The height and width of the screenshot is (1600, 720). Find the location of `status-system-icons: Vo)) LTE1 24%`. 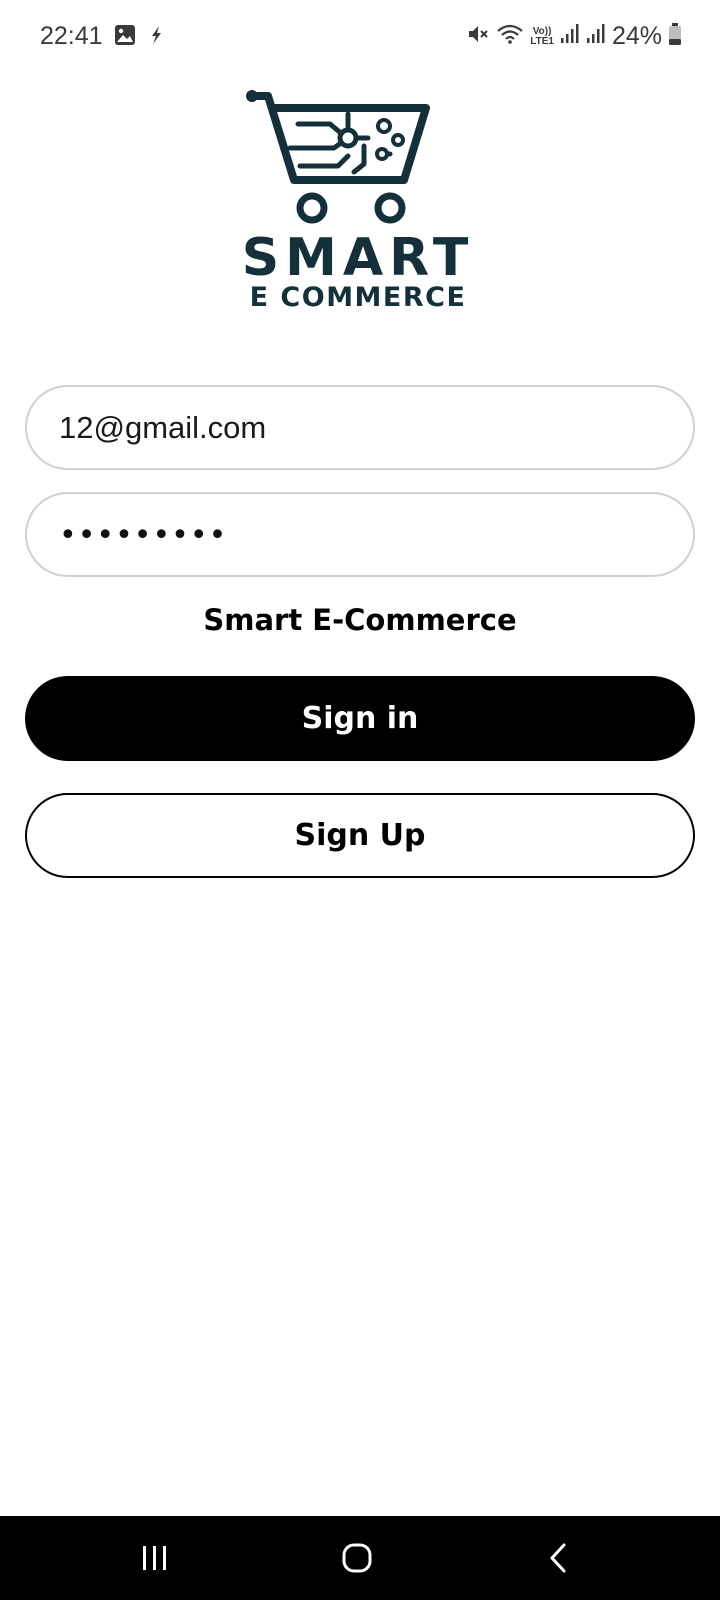

status-system-icons: Vo)) LTE1 24% is located at coordinates (574, 36).